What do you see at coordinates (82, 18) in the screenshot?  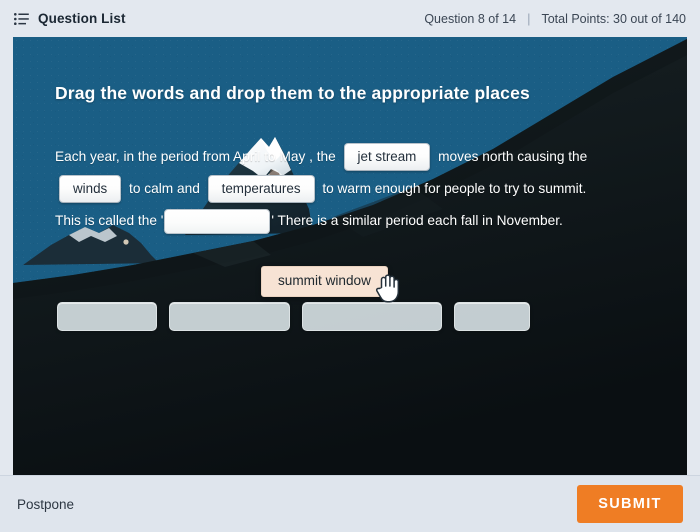 I see `question-list-label: Question List` at bounding box center [82, 18].